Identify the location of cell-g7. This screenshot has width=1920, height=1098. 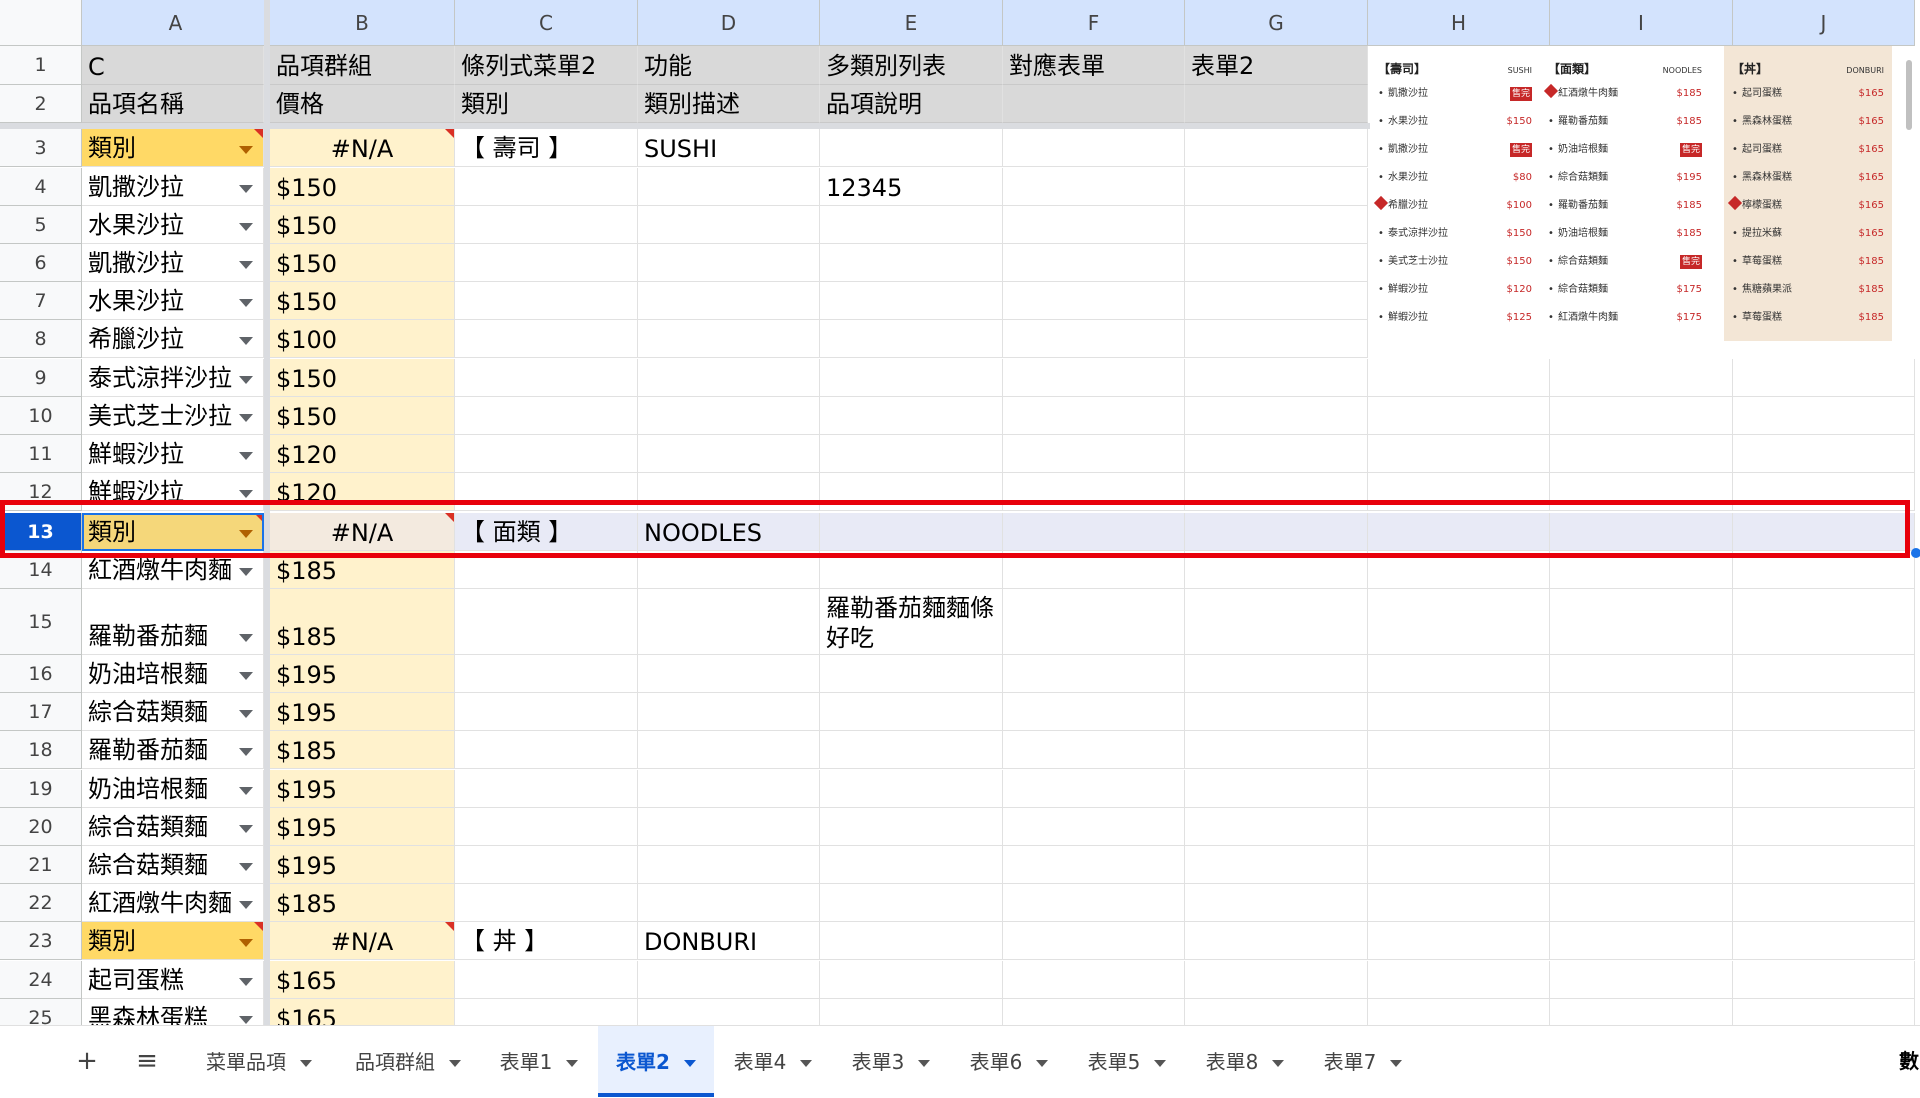
(1276, 301).